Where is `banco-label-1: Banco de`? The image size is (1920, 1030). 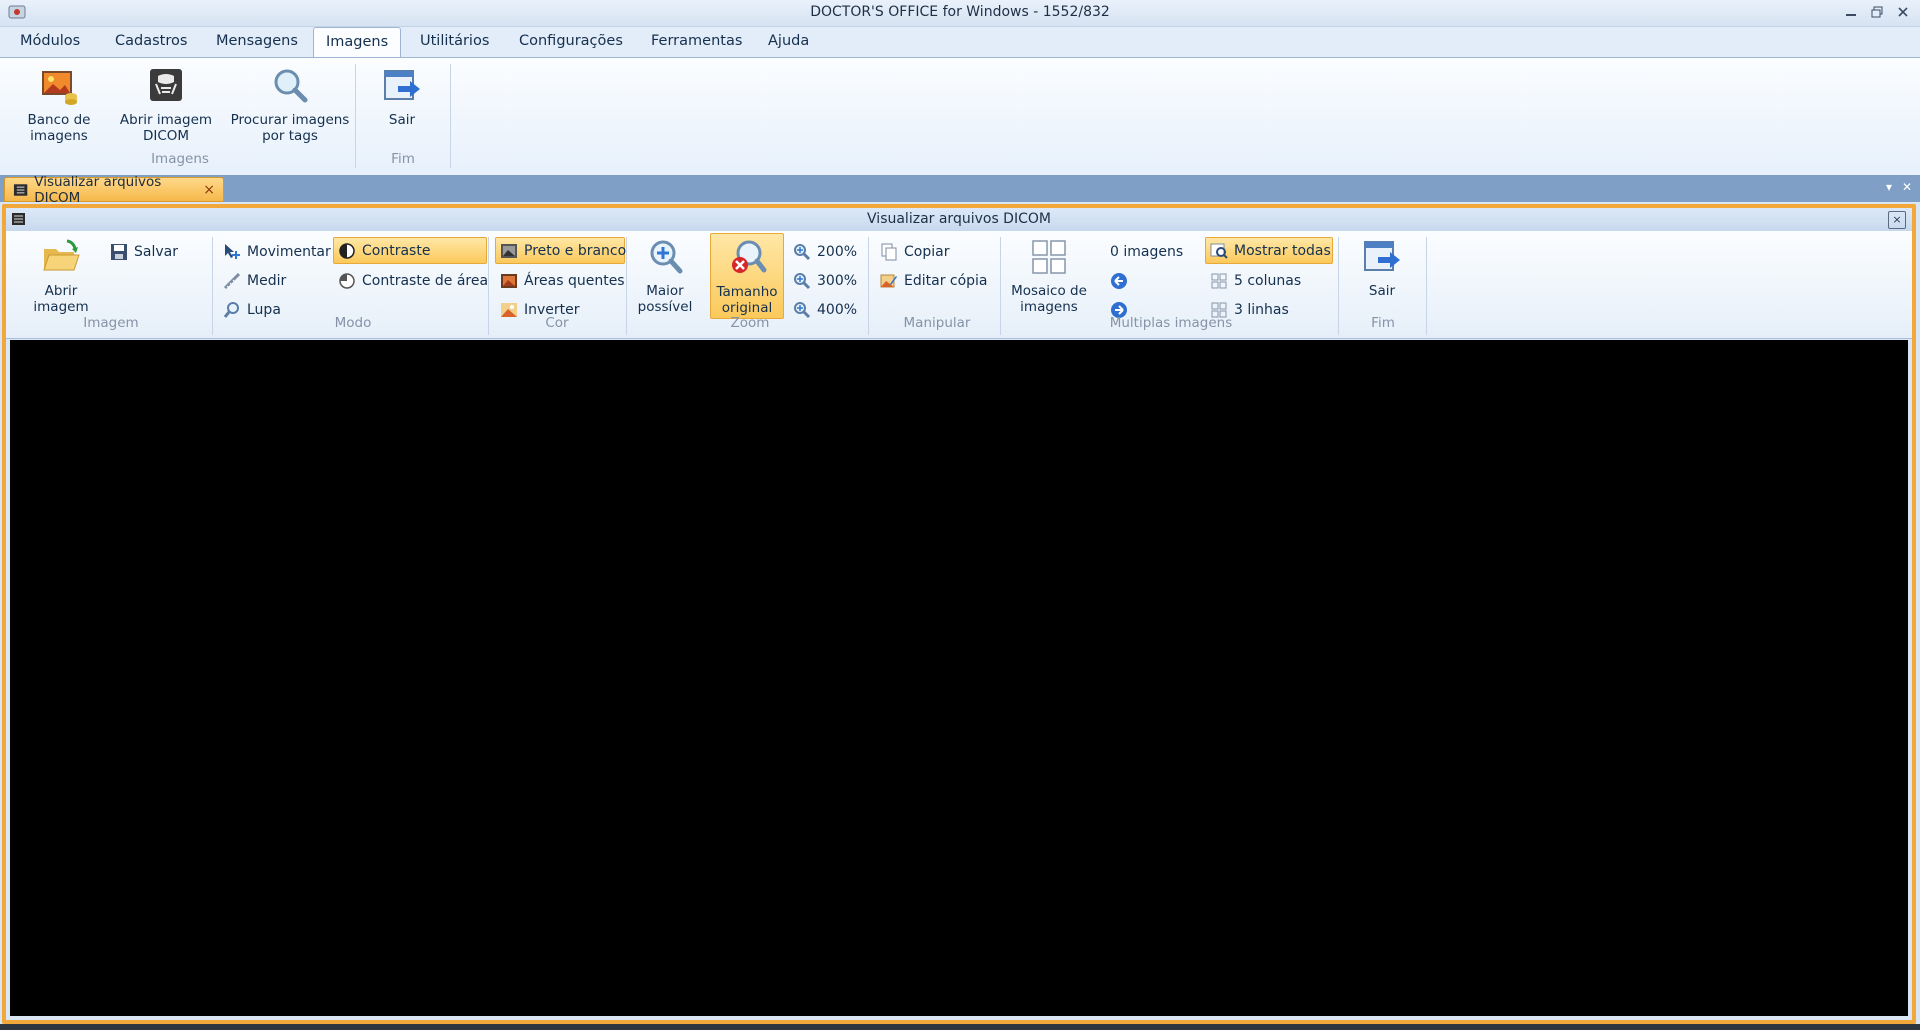 banco-label-1: Banco de is located at coordinates (59, 120).